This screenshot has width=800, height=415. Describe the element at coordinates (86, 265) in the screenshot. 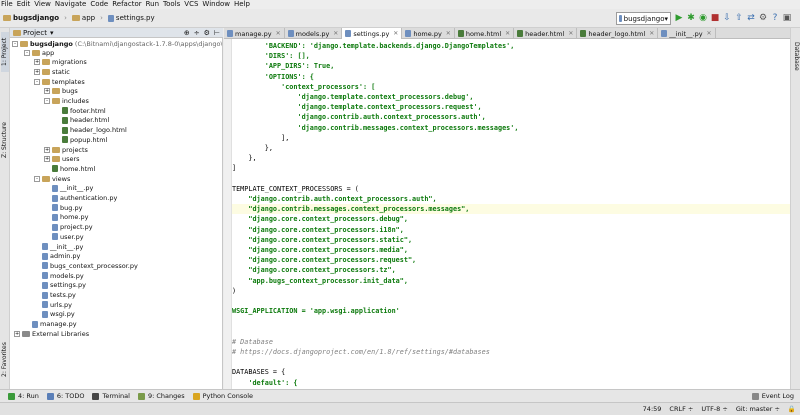

I see `tree-file: bugs_context_processor.py` at that location.